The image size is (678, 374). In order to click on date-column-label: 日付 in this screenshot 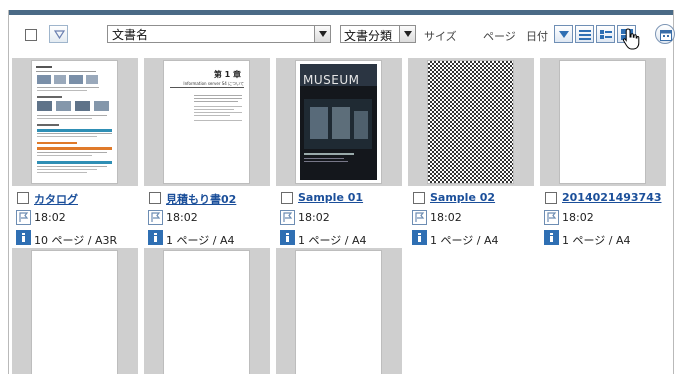, I will do `click(537, 36)`.